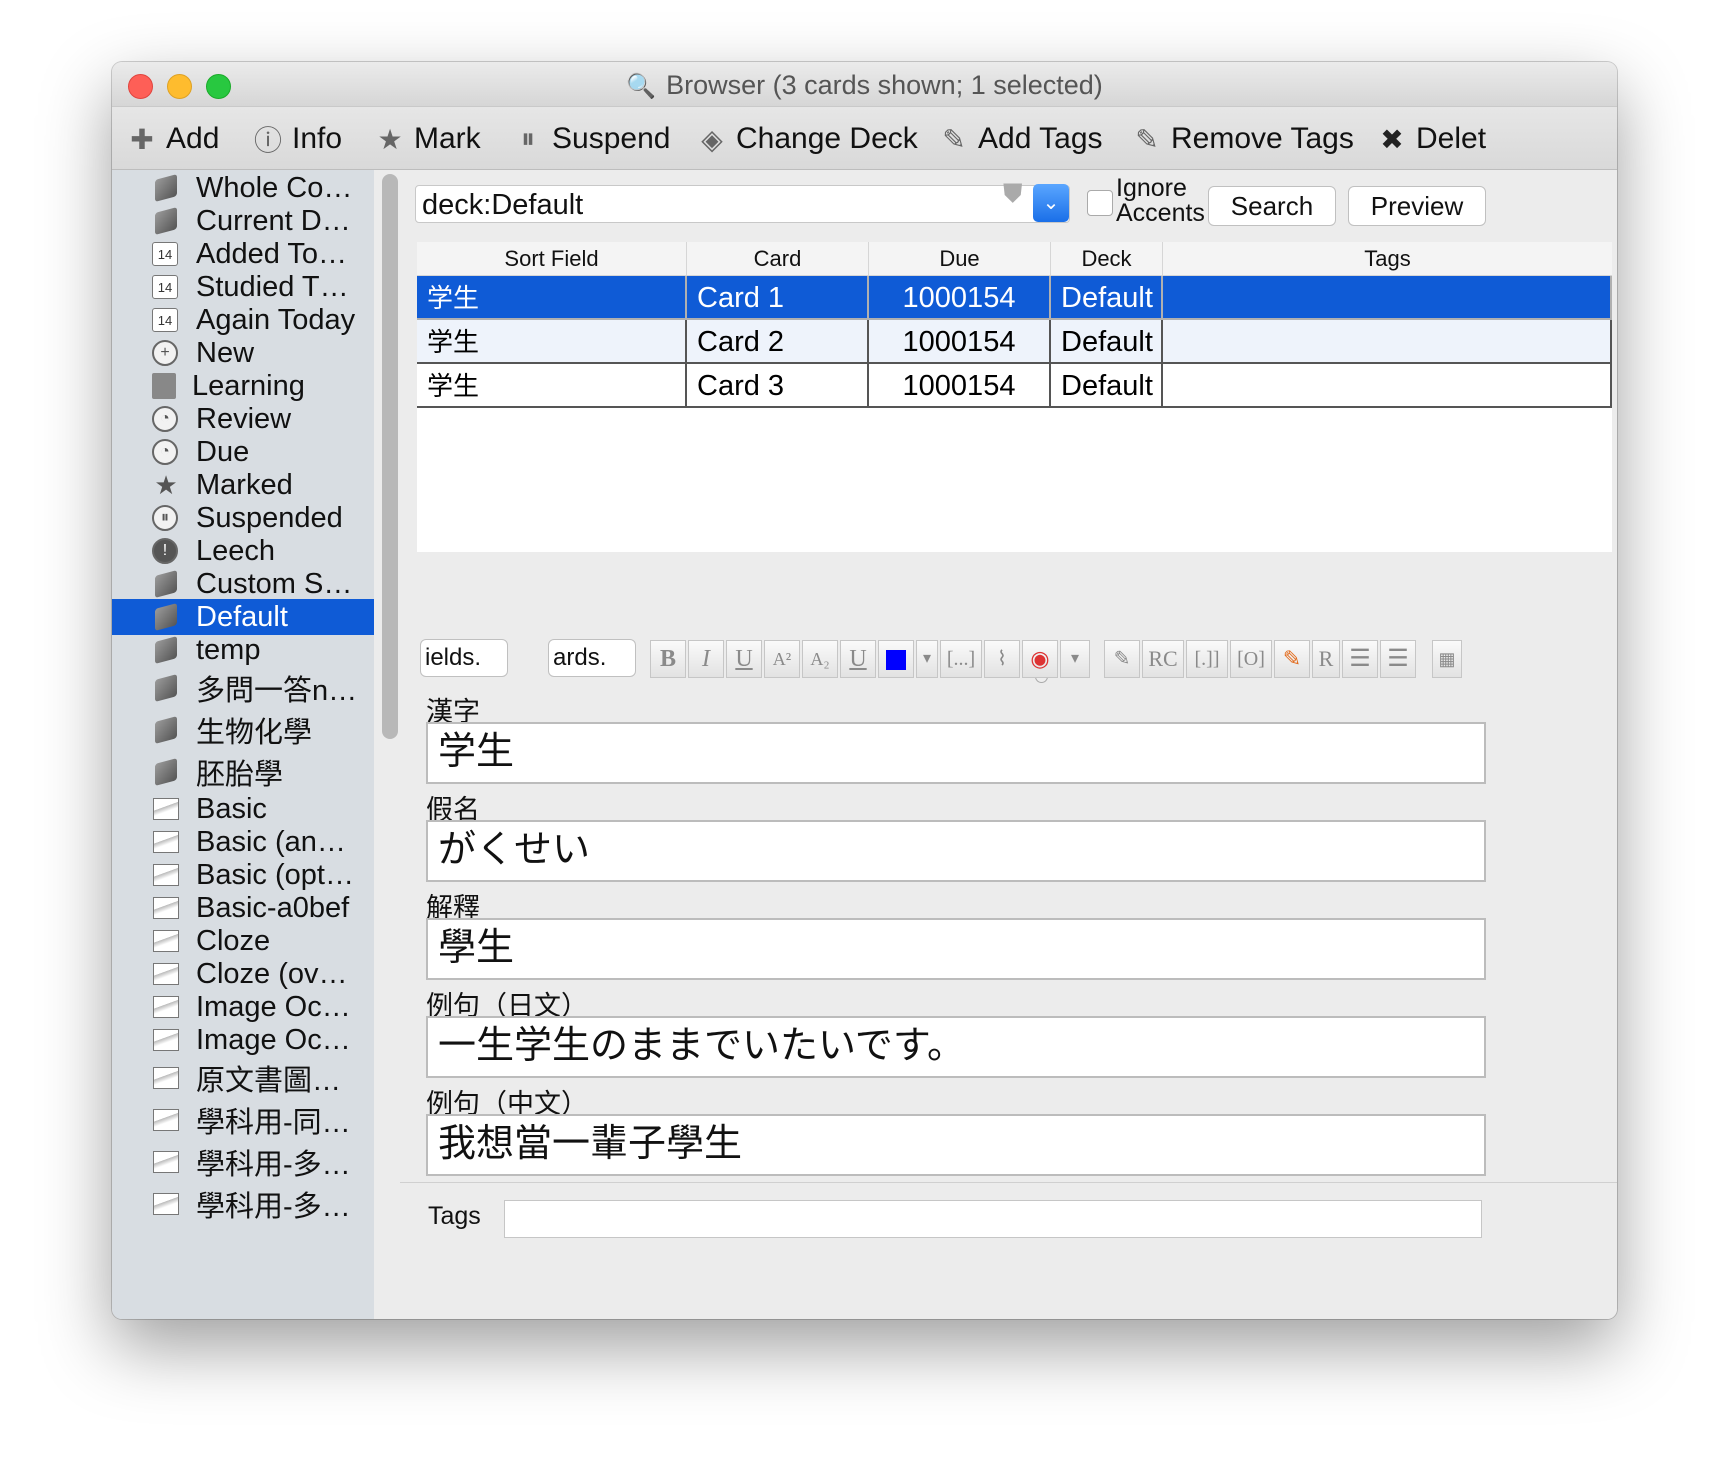 This screenshot has height=1476, width=1724. Describe the element at coordinates (1207, 659) in the screenshot. I see `bracket-button: [.]]` at that location.